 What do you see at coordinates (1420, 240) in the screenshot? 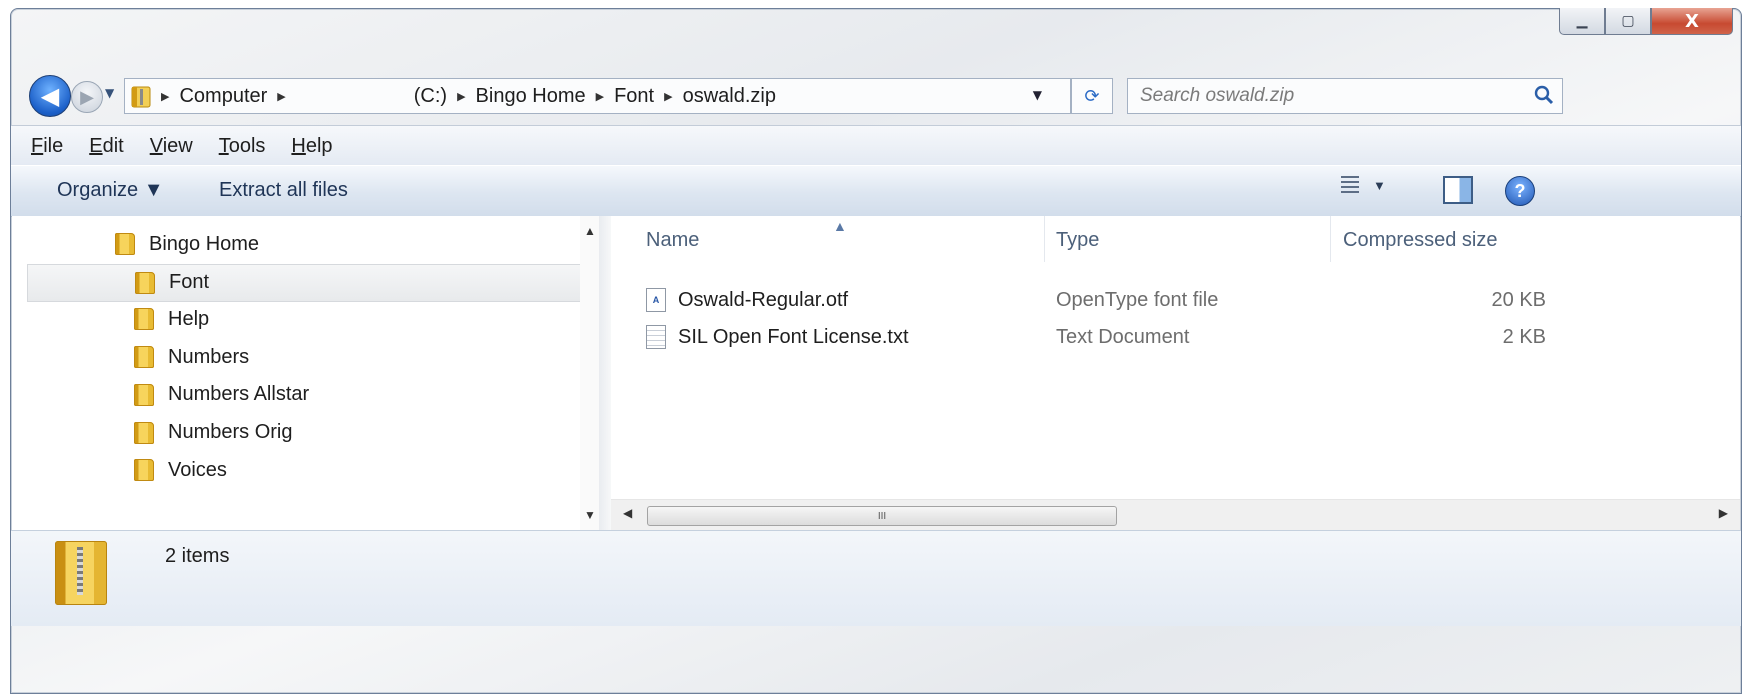
I see `column-header-compressed-size: Compressed size` at bounding box center [1420, 240].